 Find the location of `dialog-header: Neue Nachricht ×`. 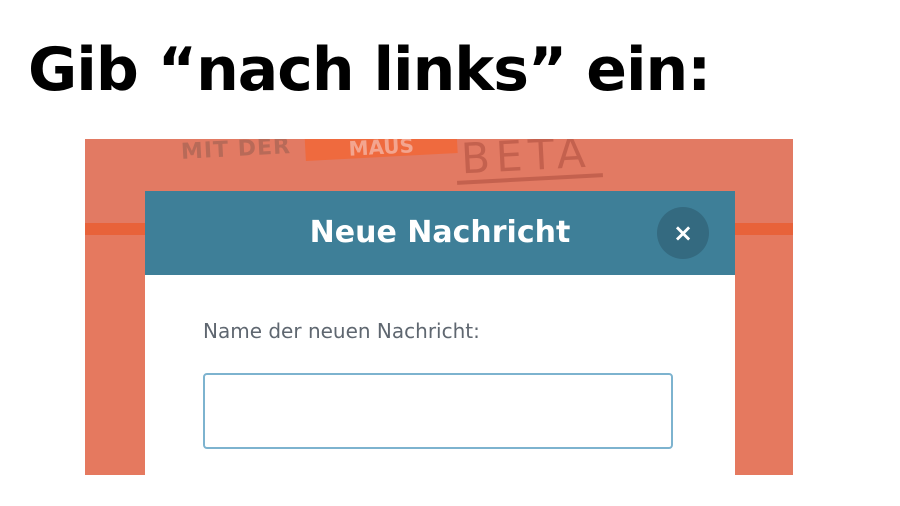

dialog-header: Neue Nachricht × is located at coordinates (440, 233).